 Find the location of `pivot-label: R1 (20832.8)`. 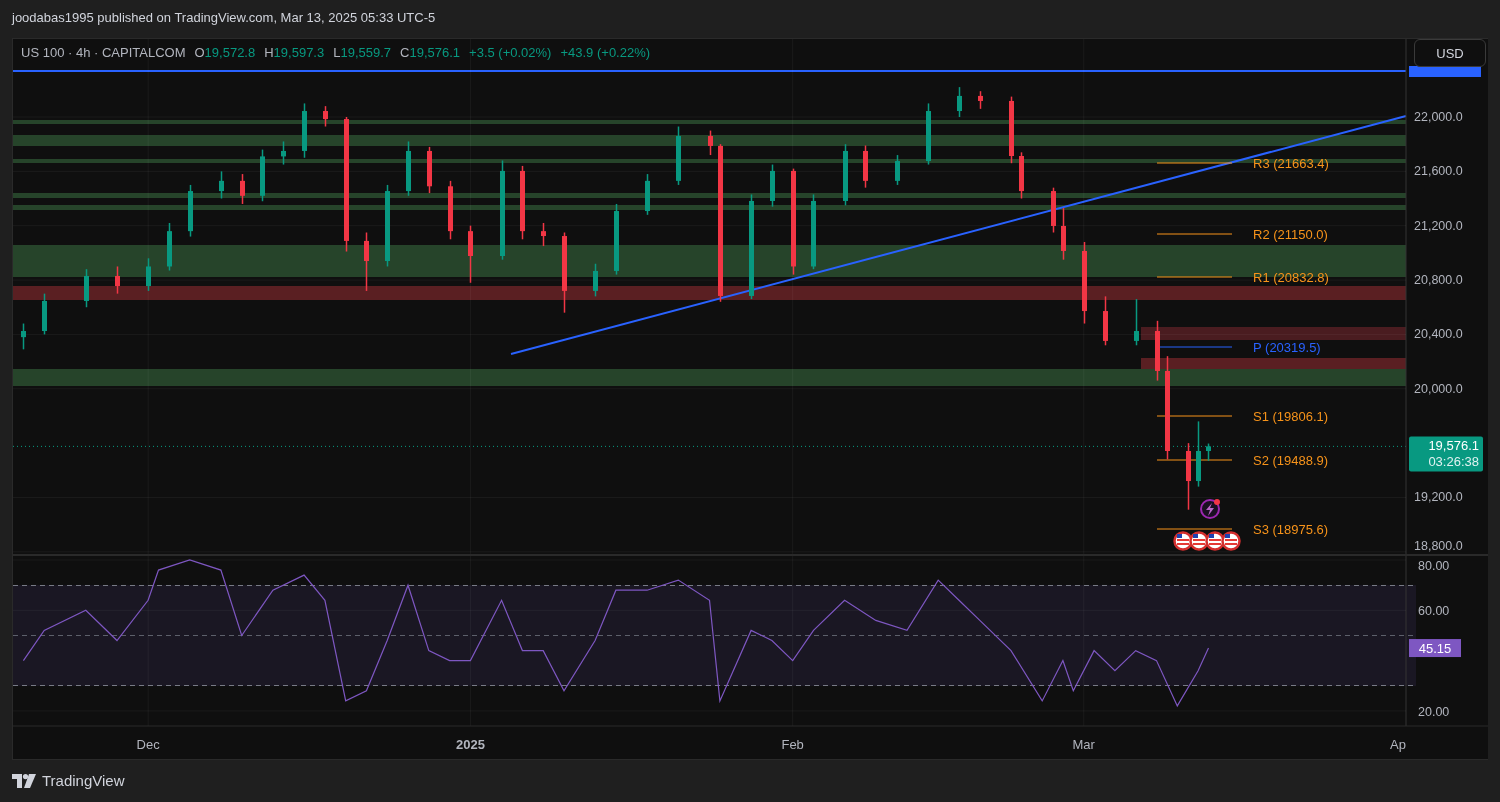

pivot-label: R1 (20832.8) is located at coordinates (1291, 277).